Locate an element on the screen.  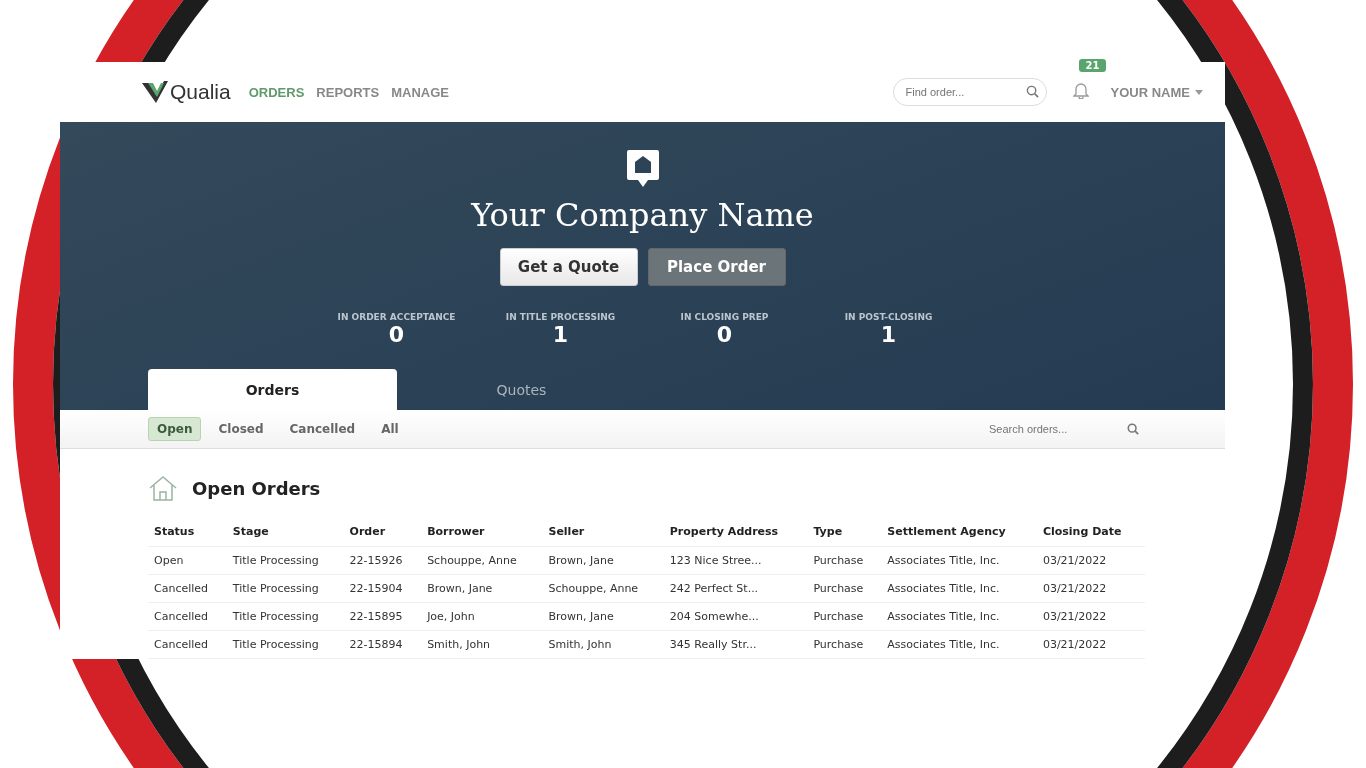
house-icon is located at coordinates (163, 488).